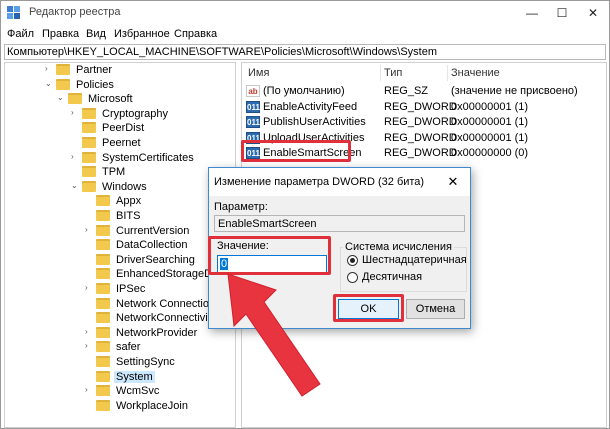 This screenshot has height=429, width=610. What do you see at coordinates (114, 172) in the screenshot?
I see `tree-item-label: TPM` at bounding box center [114, 172].